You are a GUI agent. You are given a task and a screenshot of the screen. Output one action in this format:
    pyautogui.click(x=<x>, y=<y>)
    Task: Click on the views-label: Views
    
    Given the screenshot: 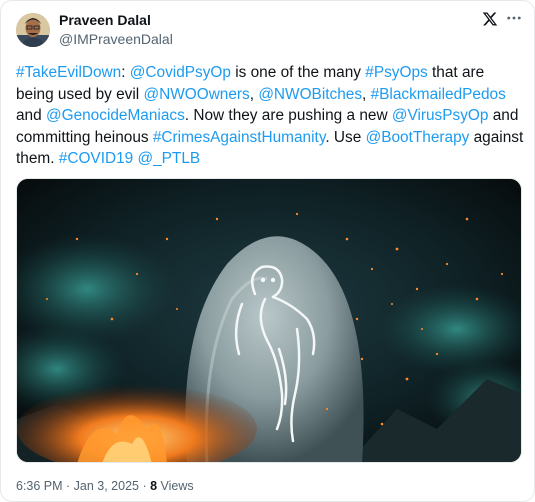 What is the action you would take?
    pyautogui.click(x=175, y=486)
    